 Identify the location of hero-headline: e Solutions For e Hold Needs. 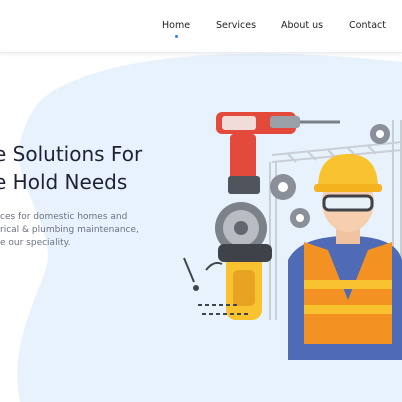
(71, 168).